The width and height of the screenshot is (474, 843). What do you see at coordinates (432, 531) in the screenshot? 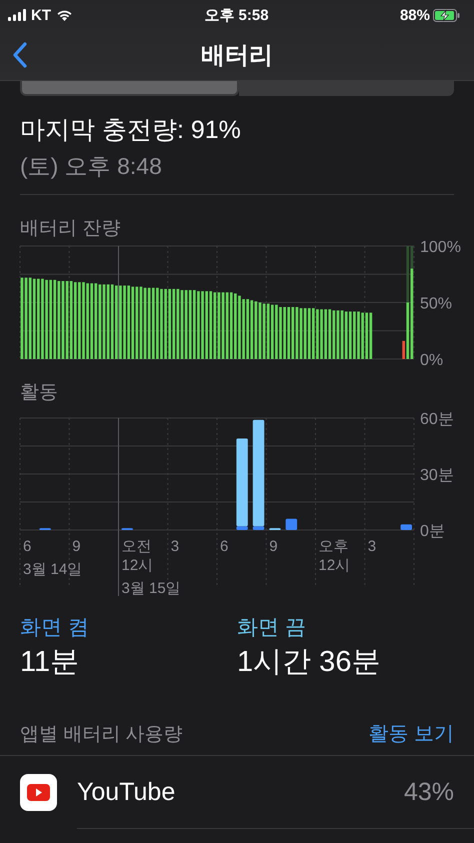
I see `axis-label: 0분` at bounding box center [432, 531].